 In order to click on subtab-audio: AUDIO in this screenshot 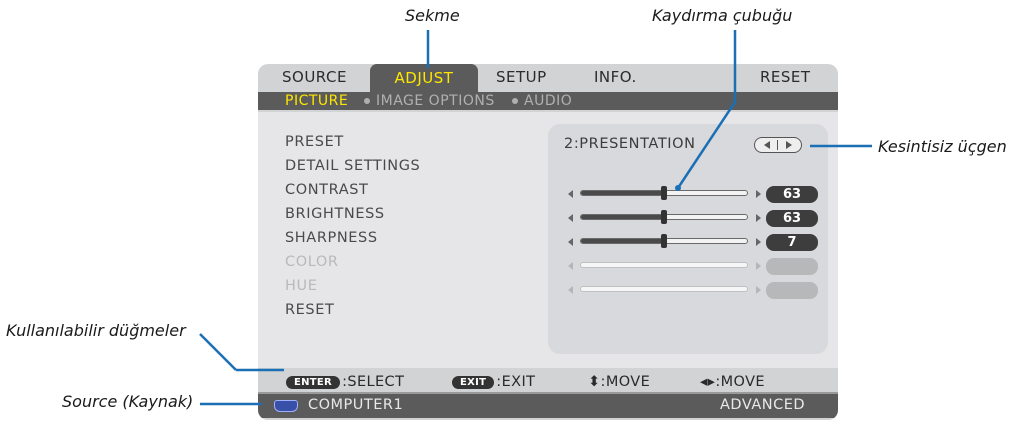, I will do `click(548, 101)`.